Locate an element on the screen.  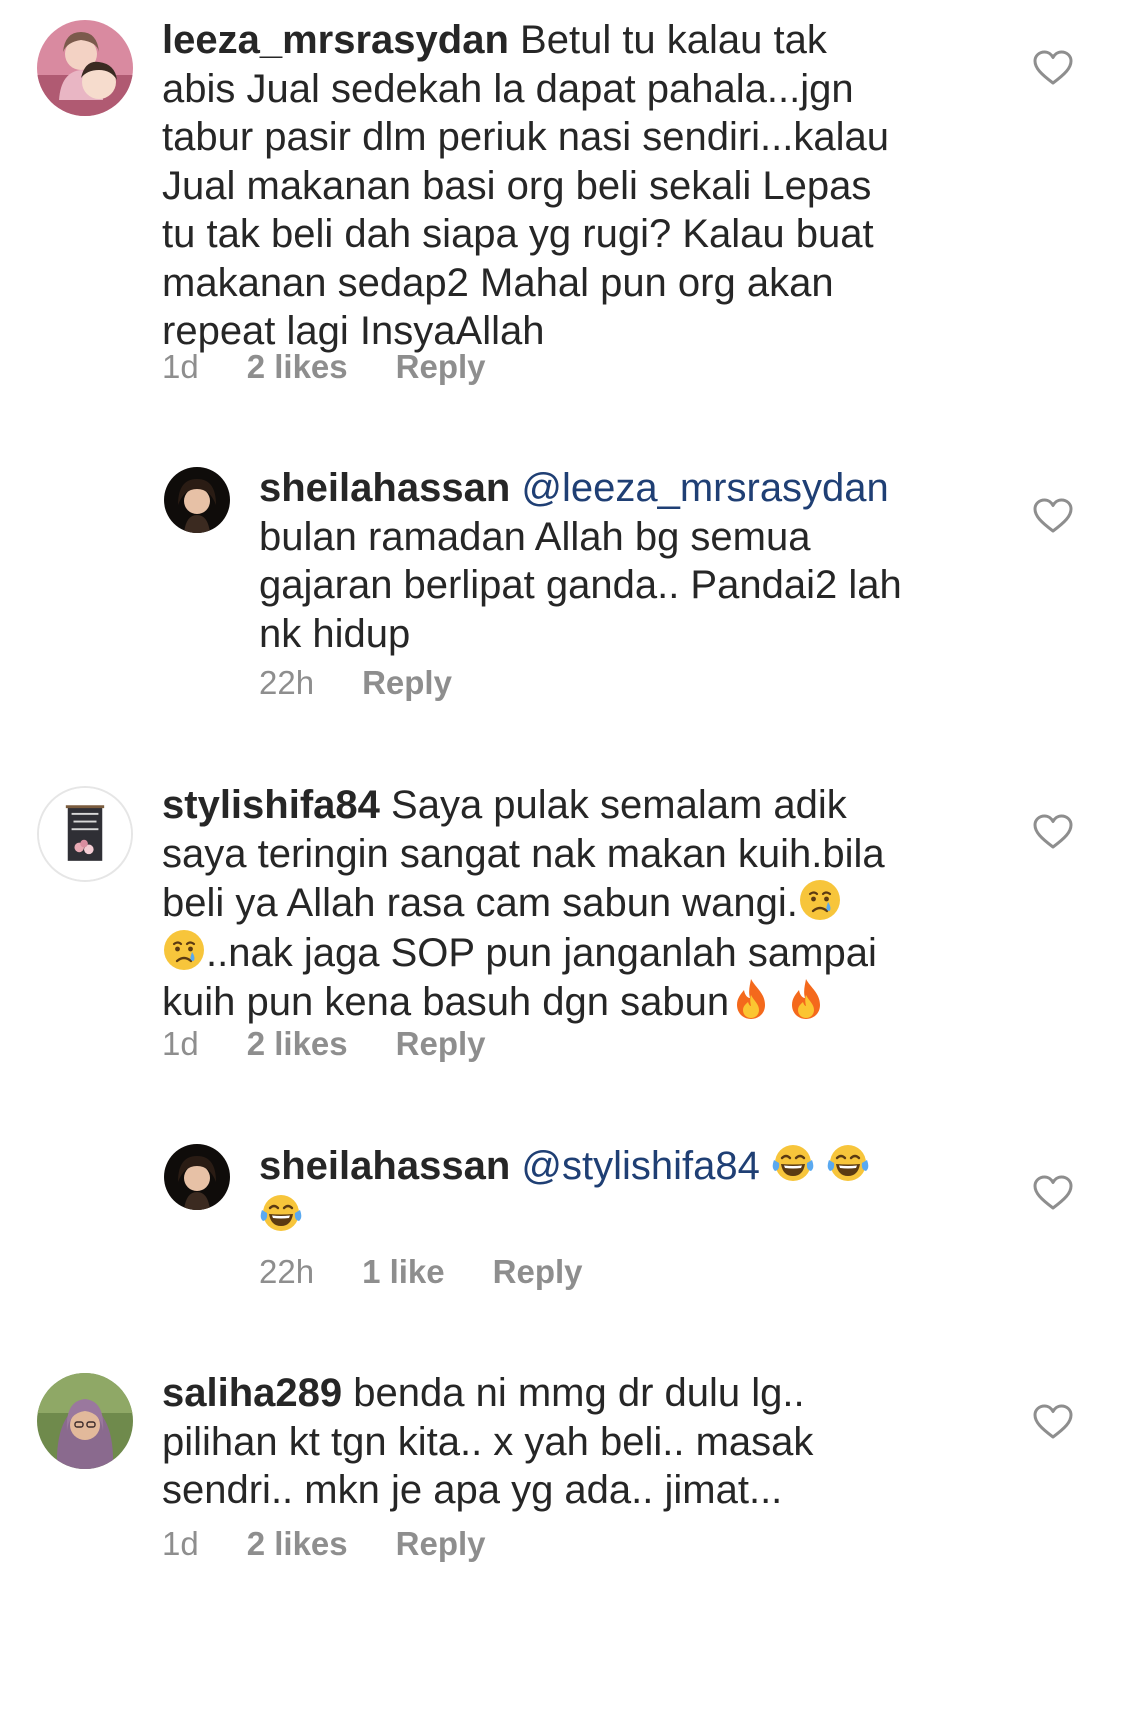
comment-meta: 22h Reply is located at coordinates (379, 683).